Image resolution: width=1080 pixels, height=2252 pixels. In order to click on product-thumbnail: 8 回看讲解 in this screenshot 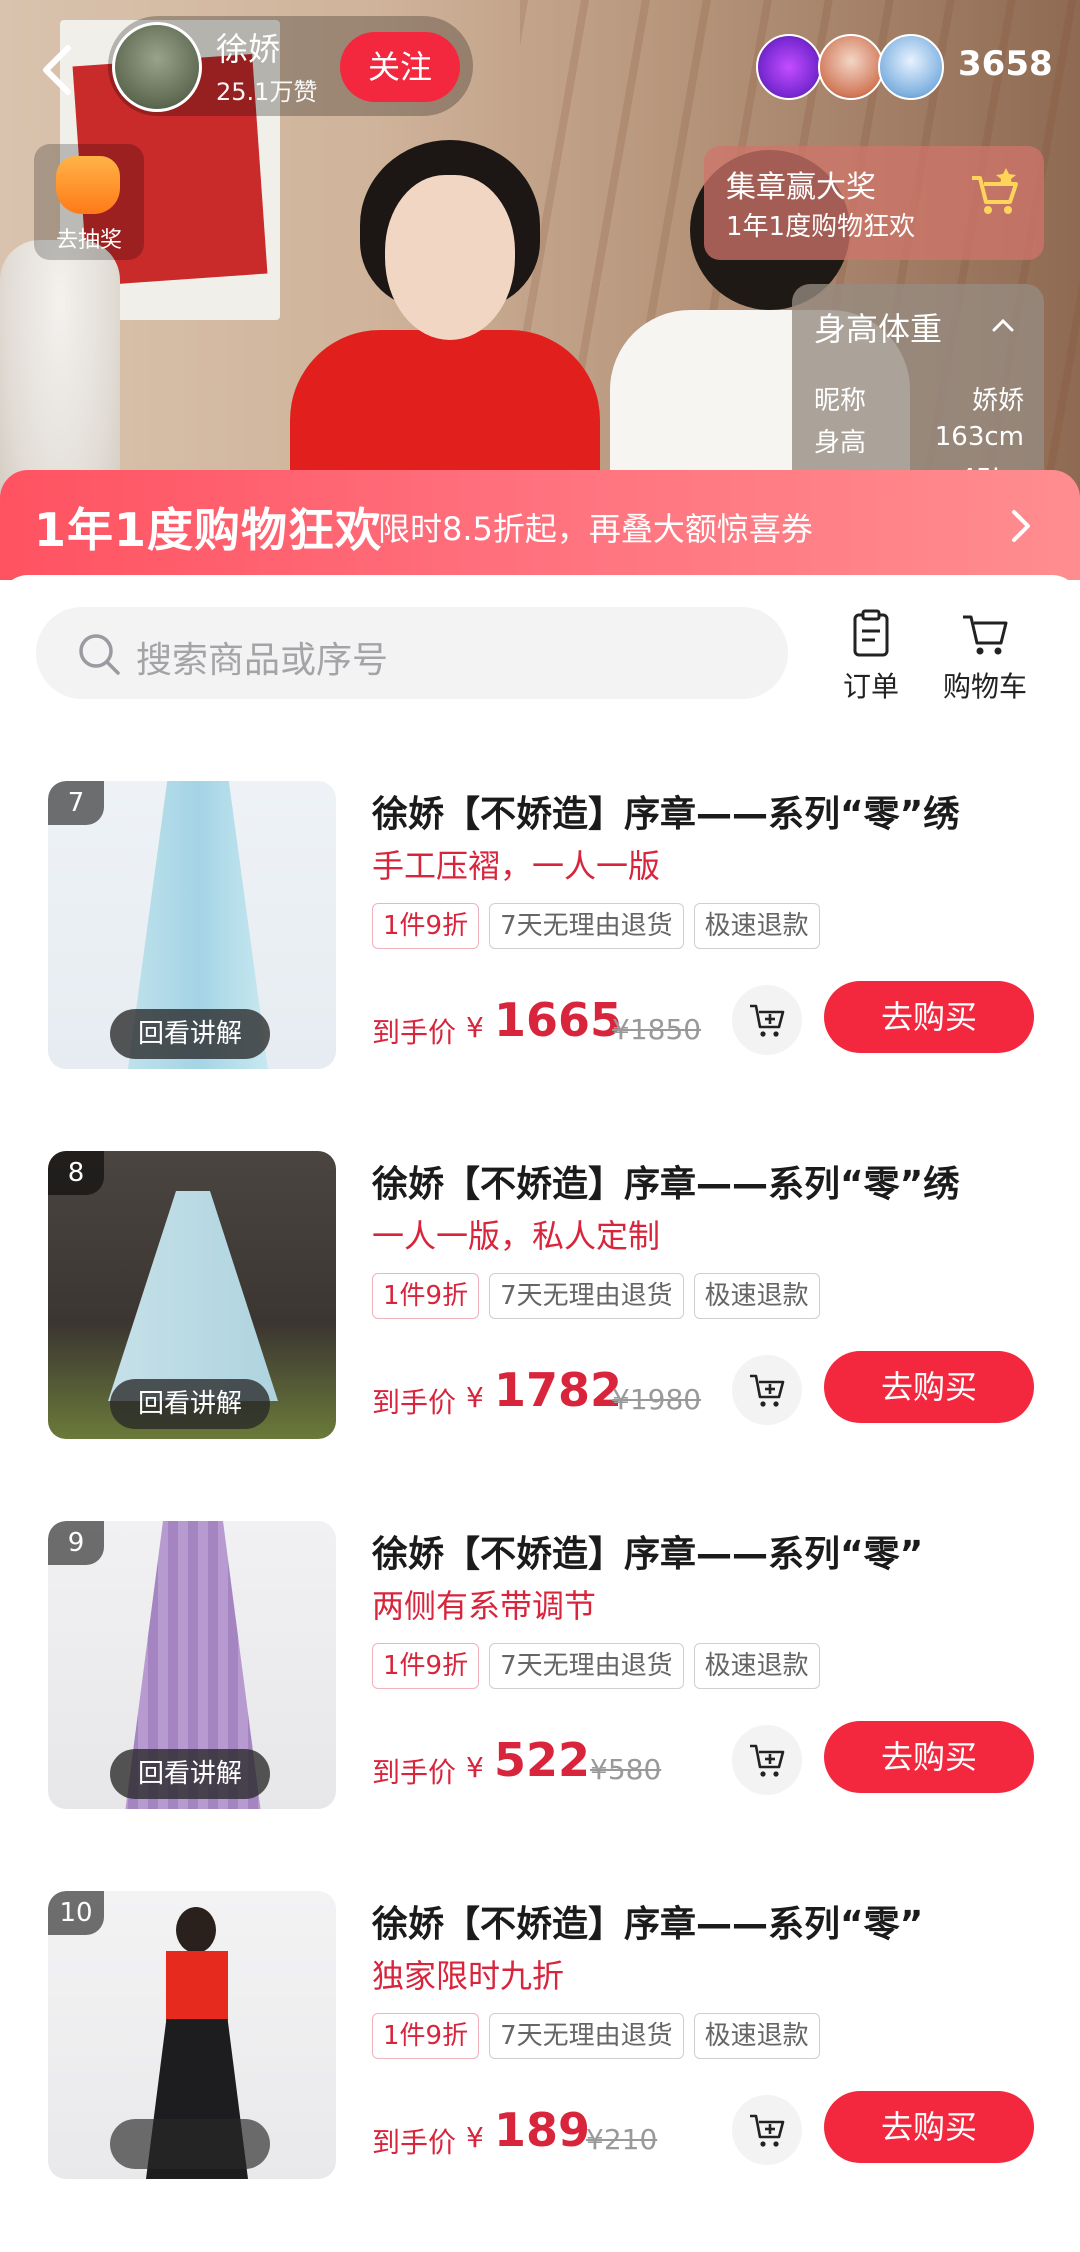, I will do `click(192, 1295)`.